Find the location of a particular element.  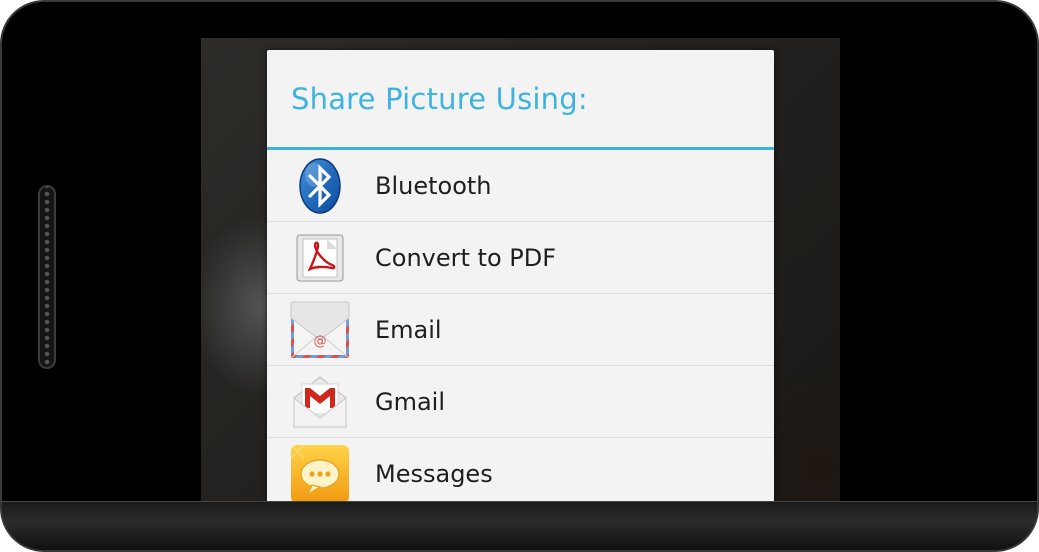

share-option-bluetooth: Bluetooth is located at coordinates (520, 186).